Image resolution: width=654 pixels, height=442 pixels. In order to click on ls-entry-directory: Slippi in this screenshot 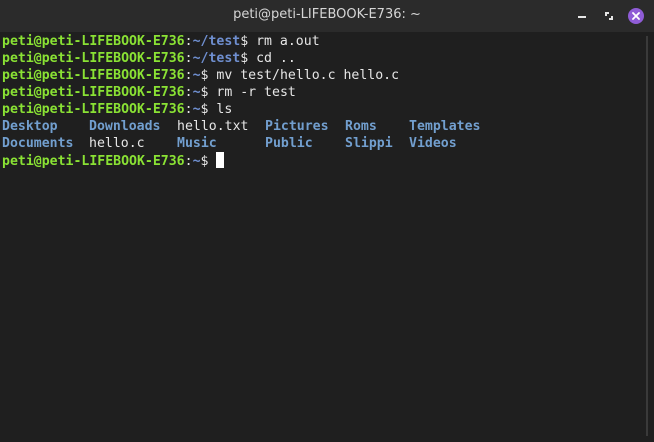, I will do `click(369, 143)`.